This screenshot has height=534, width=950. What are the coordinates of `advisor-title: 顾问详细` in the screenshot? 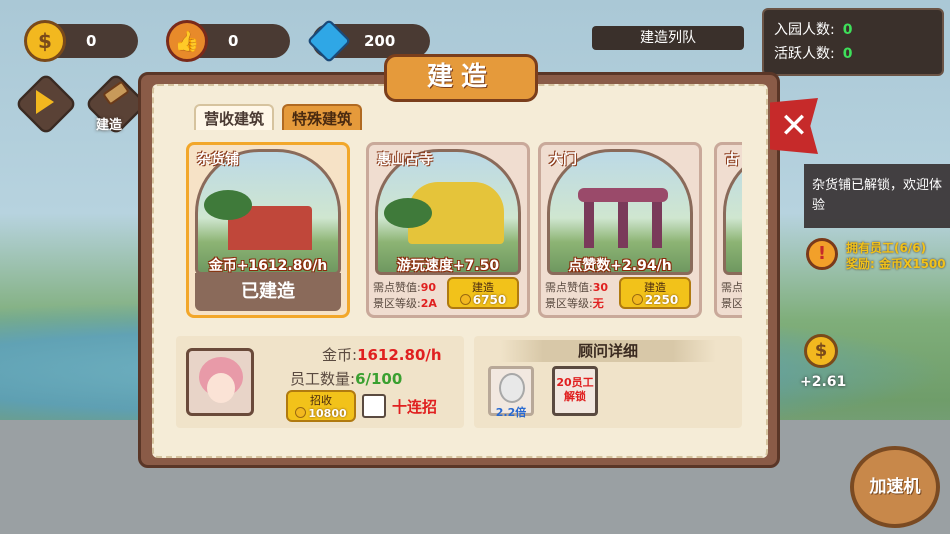 It's located at (608, 351).